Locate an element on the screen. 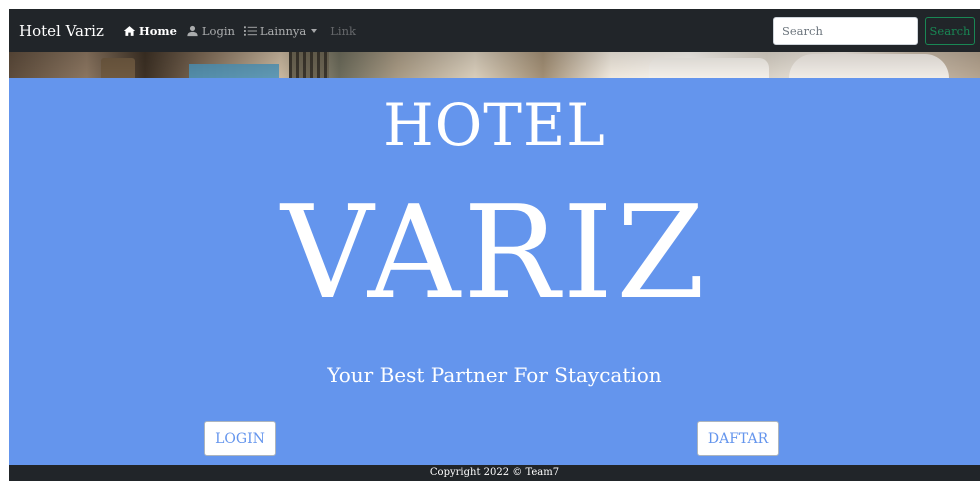  register-button: DAFTAR is located at coordinates (738, 438).